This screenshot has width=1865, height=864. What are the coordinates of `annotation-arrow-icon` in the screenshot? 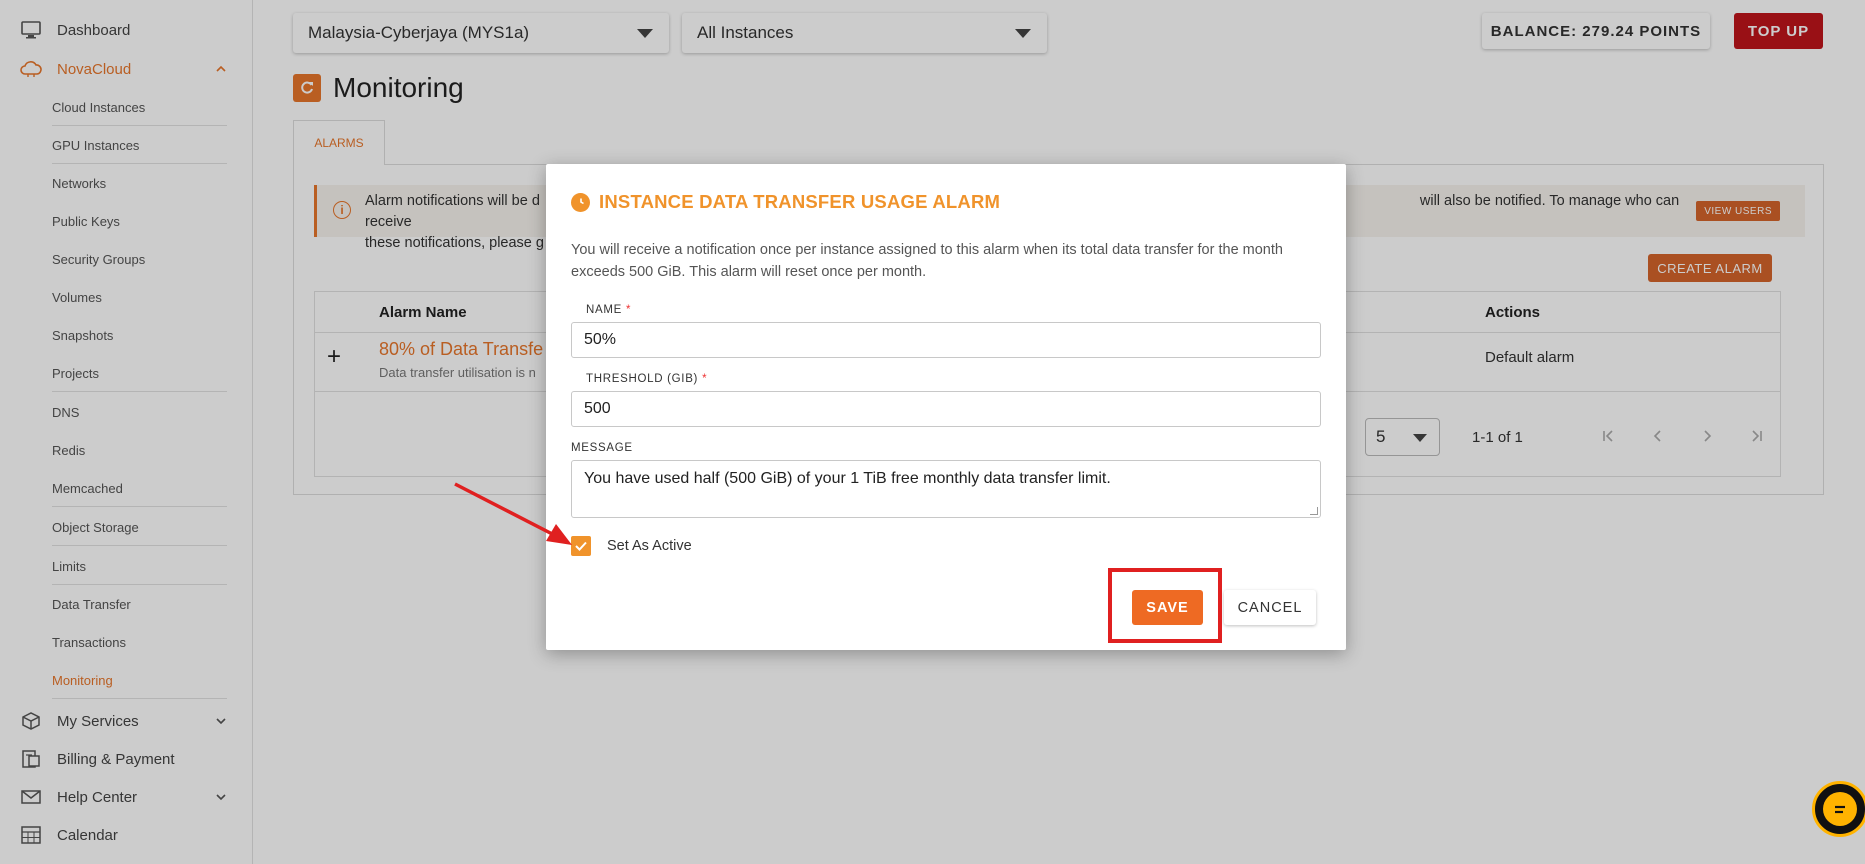 It's located at (513, 513).